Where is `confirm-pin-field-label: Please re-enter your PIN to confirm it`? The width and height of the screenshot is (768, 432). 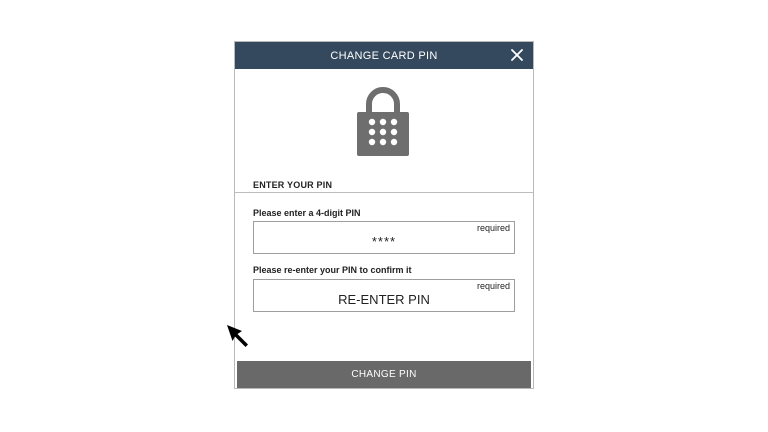 confirm-pin-field-label: Please re-enter your PIN to confirm it is located at coordinates (332, 270).